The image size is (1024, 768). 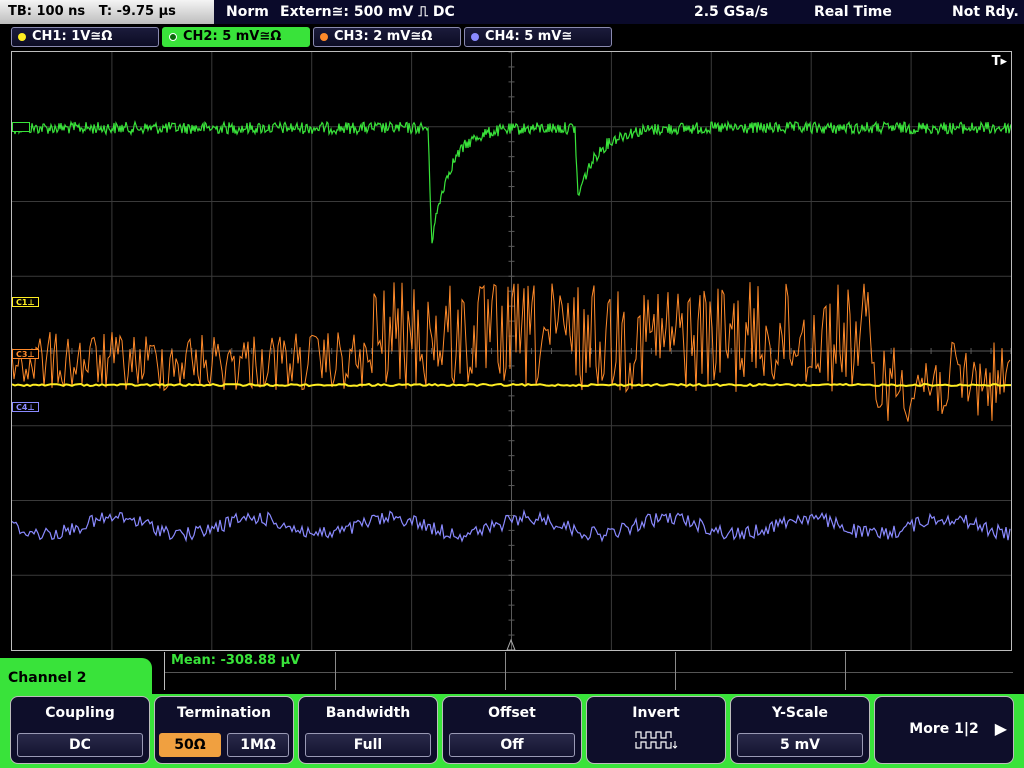 I want to click on acquisition-mode: Real Time, so click(x=853, y=12).